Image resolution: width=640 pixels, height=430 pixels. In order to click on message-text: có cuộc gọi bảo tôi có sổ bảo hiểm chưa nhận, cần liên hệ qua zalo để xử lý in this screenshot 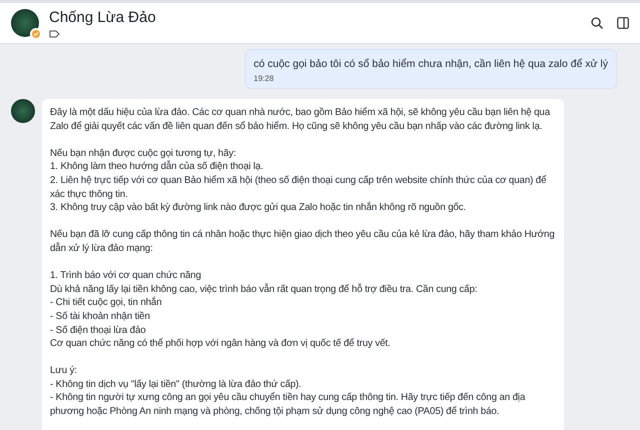, I will do `click(431, 64)`.